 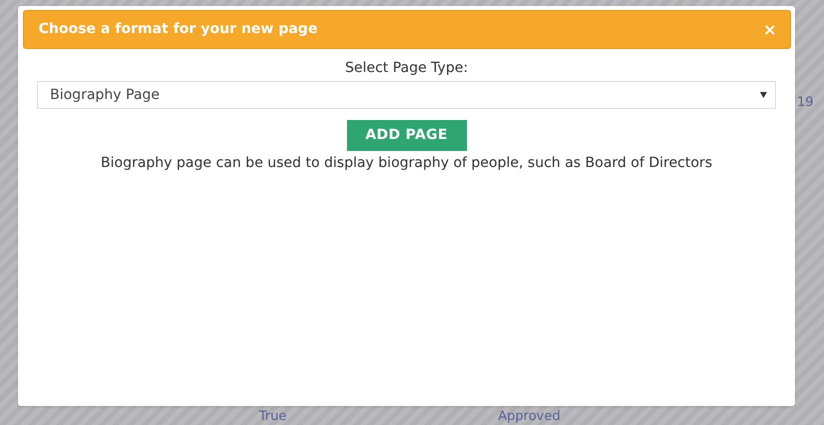 I want to click on select-label: Select Page Type:, so click(x=406, y=68).